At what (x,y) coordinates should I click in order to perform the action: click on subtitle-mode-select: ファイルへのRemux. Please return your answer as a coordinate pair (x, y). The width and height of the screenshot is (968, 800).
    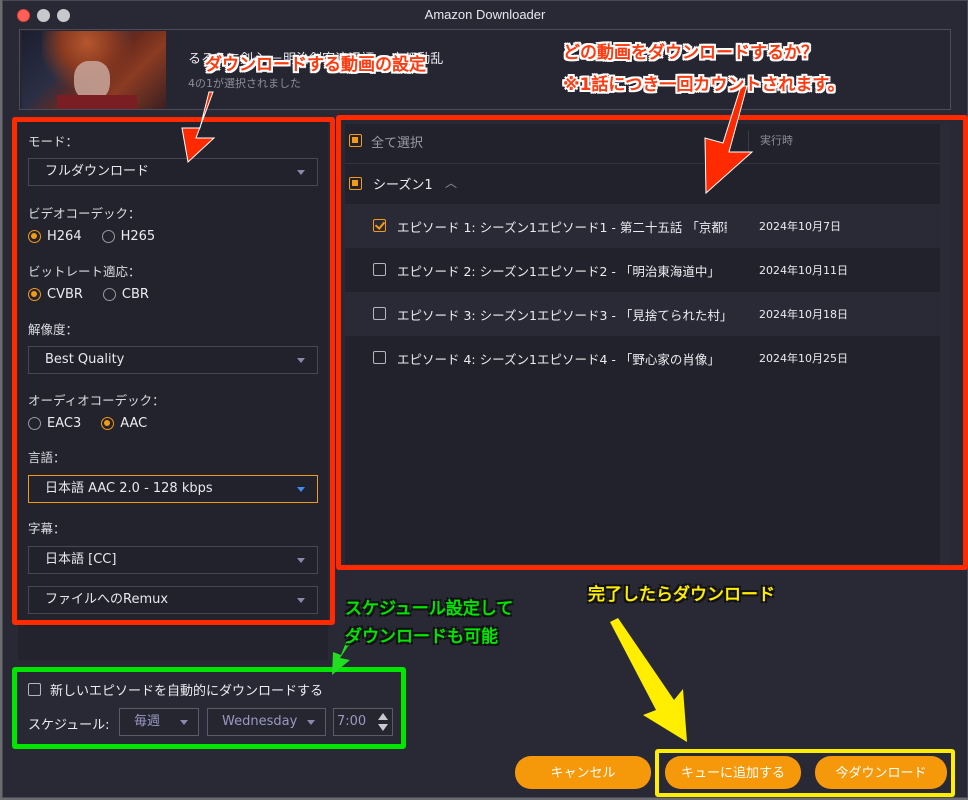
    Looking at the image, I should click on (173, 600).